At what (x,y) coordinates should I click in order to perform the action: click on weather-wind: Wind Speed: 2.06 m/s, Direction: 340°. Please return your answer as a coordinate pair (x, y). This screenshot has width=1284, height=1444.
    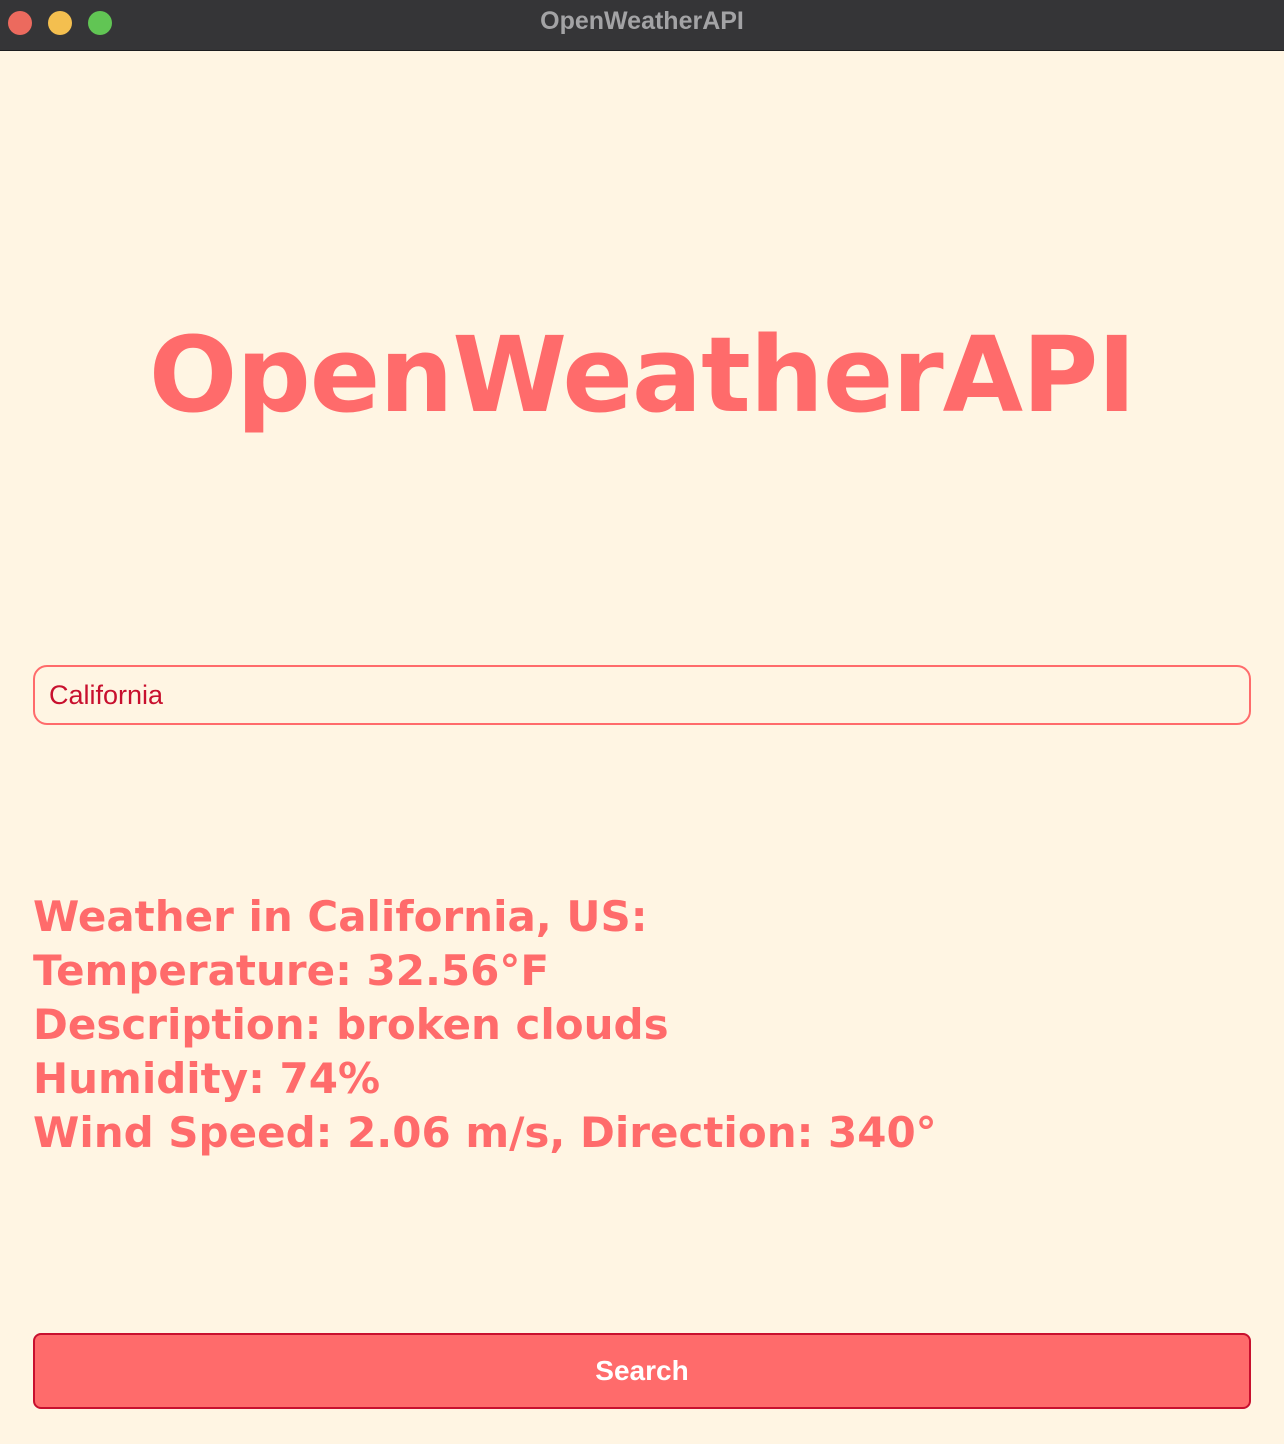
    Looking at the image, I should click on (485, 1132).